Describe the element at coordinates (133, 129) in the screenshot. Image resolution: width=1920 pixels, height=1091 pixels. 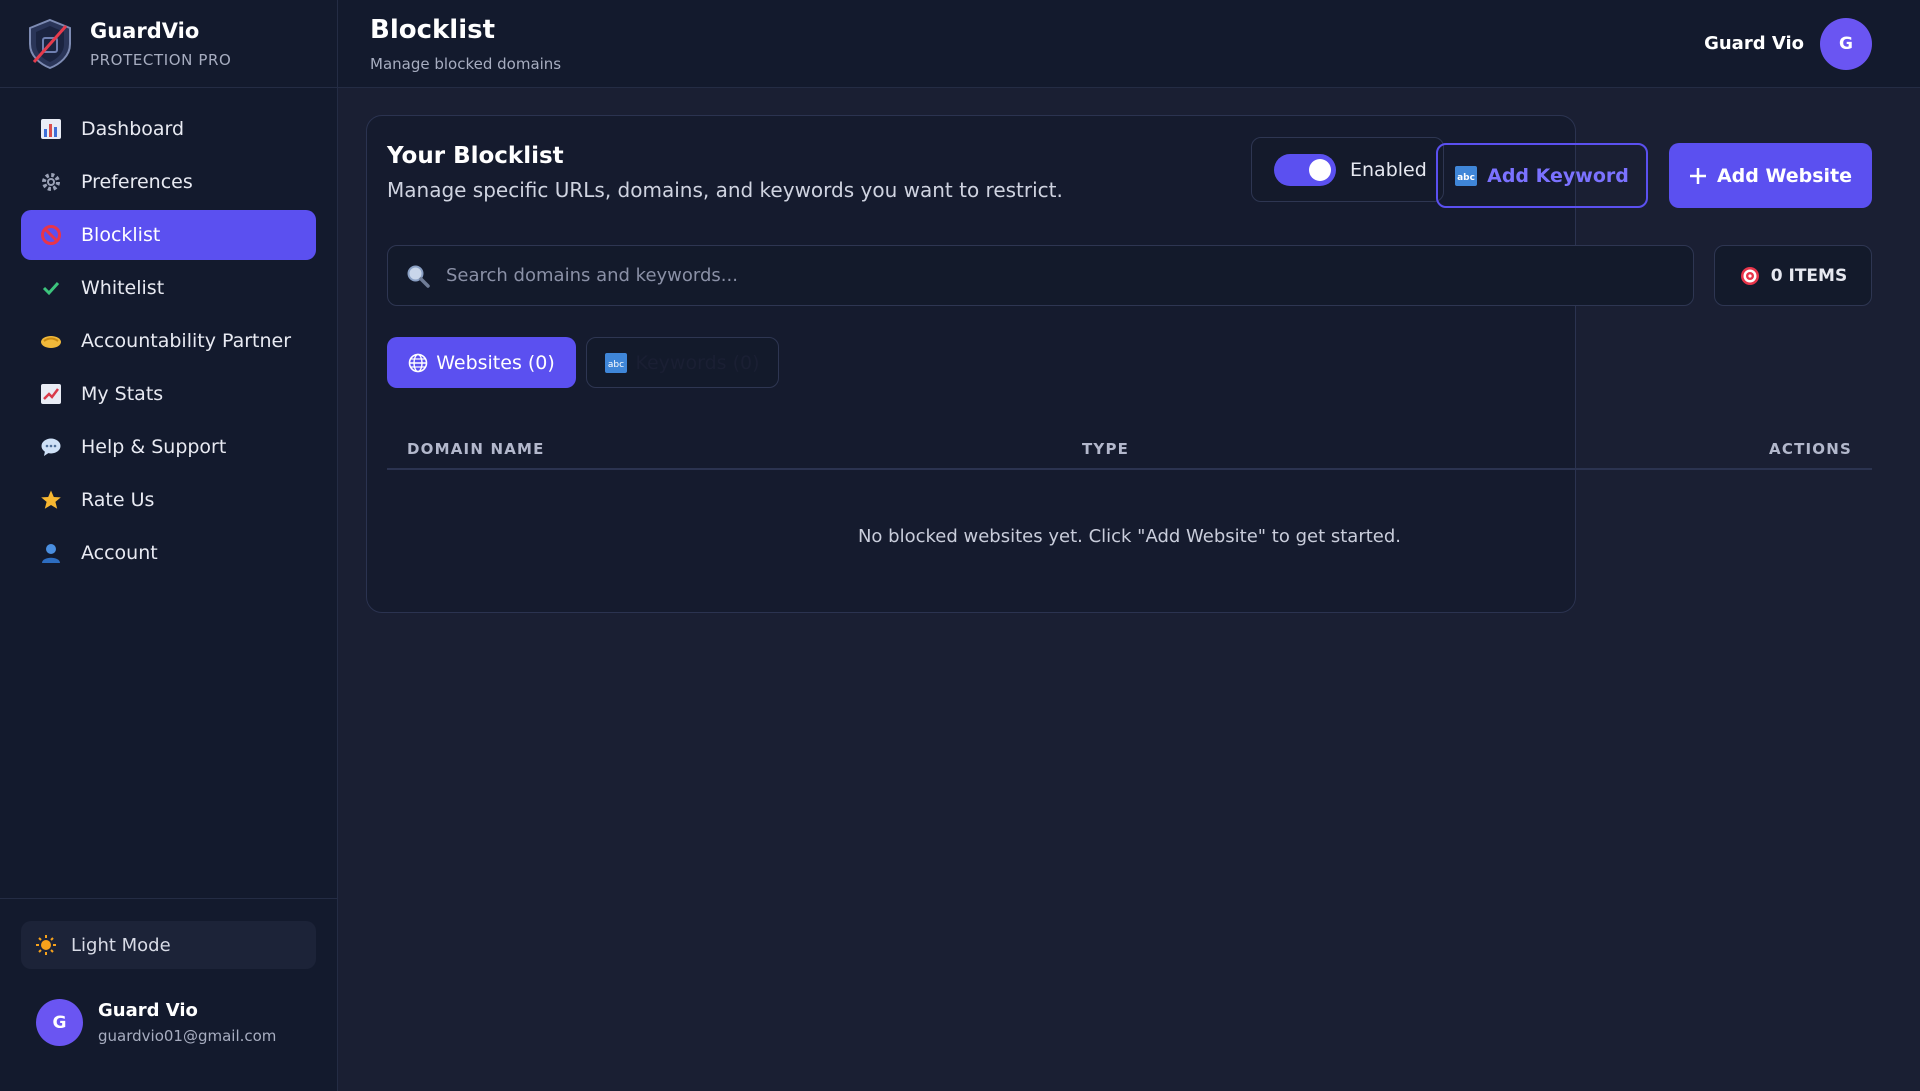
I see `sidebar-item-label: Dashboard` at that location.